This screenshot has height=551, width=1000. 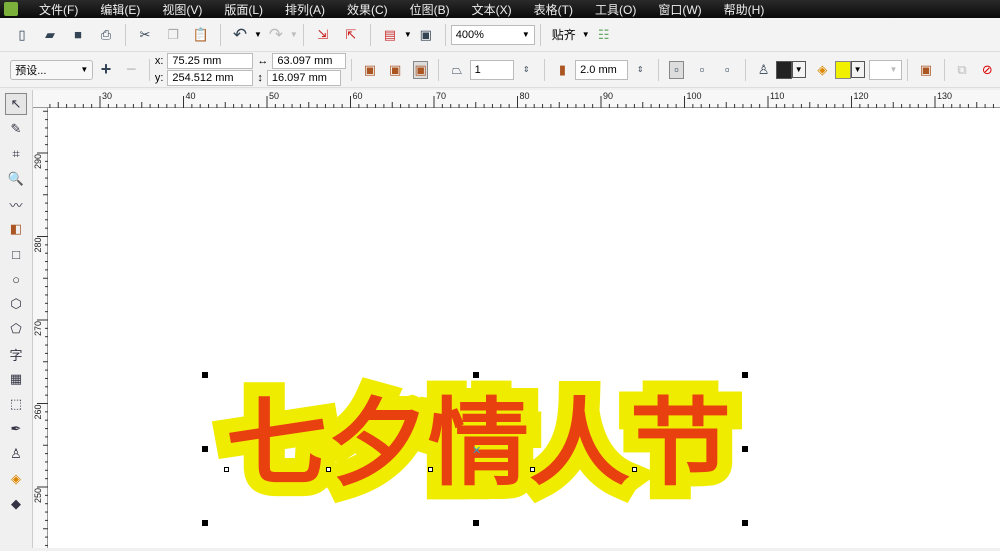 I want to click on height-input: 16.097 mm, so click(x=303, y=78).